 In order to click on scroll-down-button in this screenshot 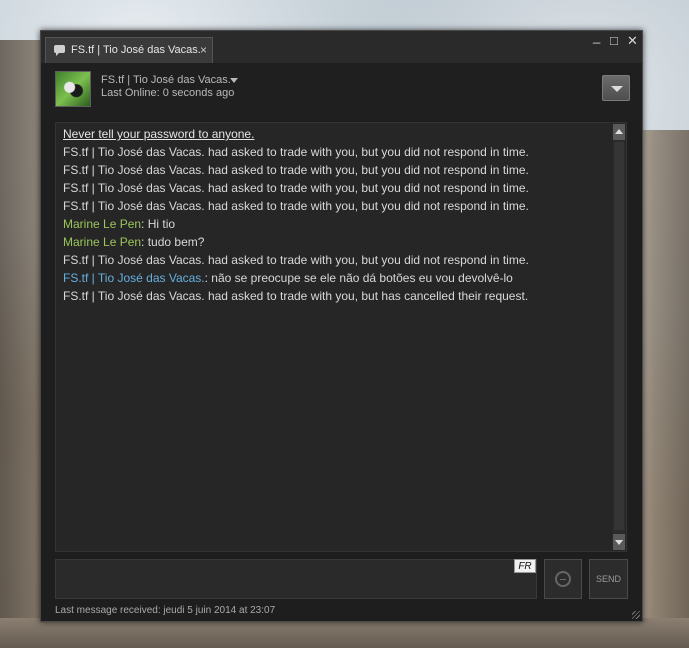, I will do `click(619, 542)`.